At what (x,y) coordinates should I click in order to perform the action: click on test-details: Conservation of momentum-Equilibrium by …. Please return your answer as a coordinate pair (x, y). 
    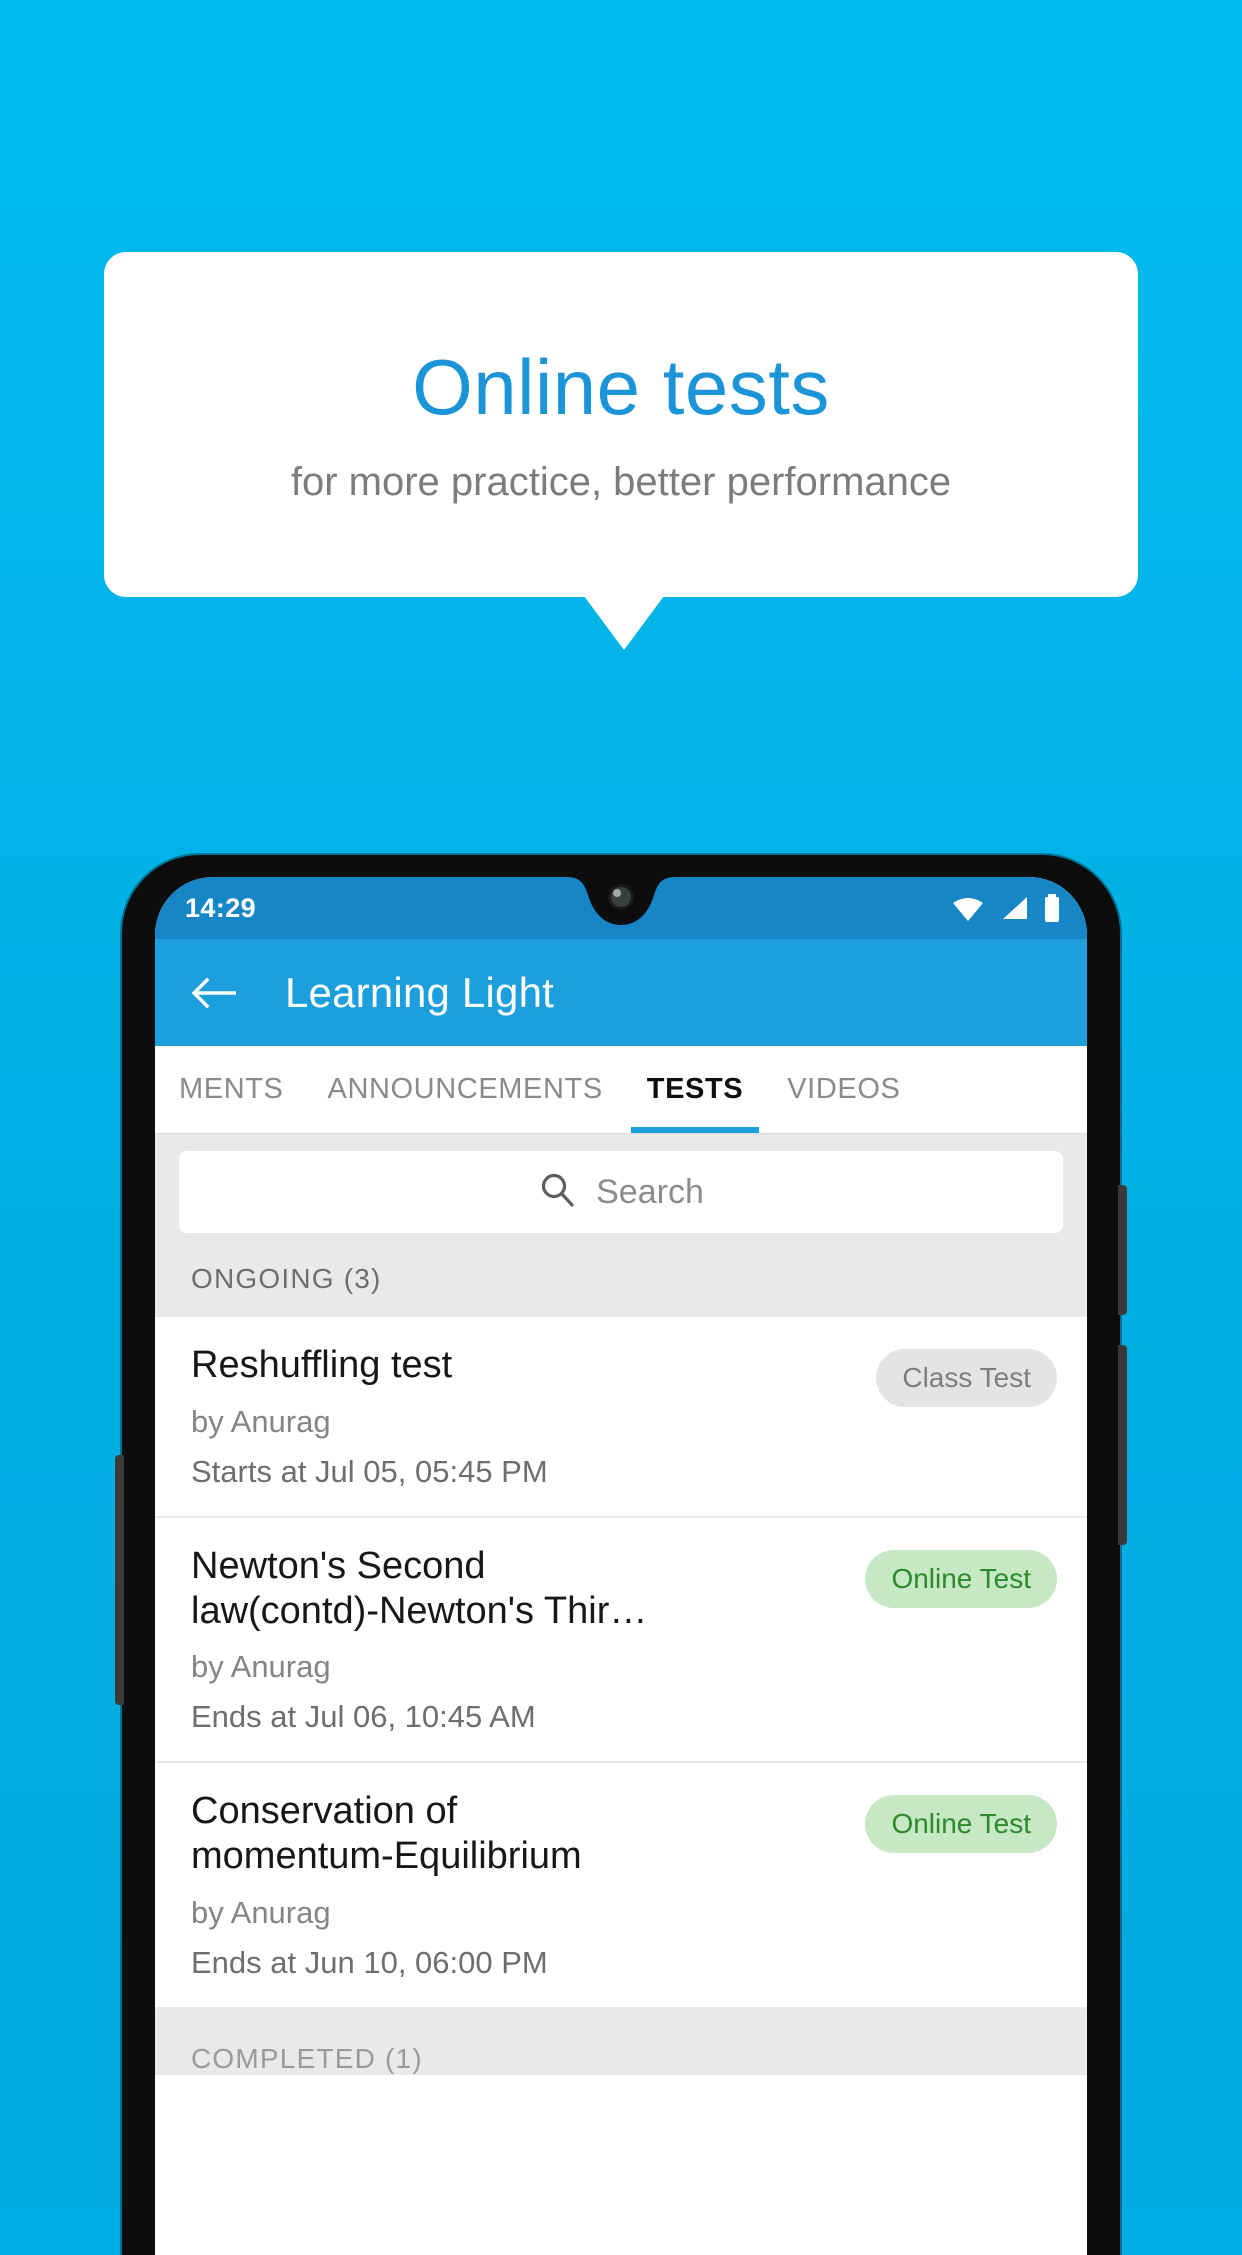
    Looking at the image, I should click on (519, 1885).